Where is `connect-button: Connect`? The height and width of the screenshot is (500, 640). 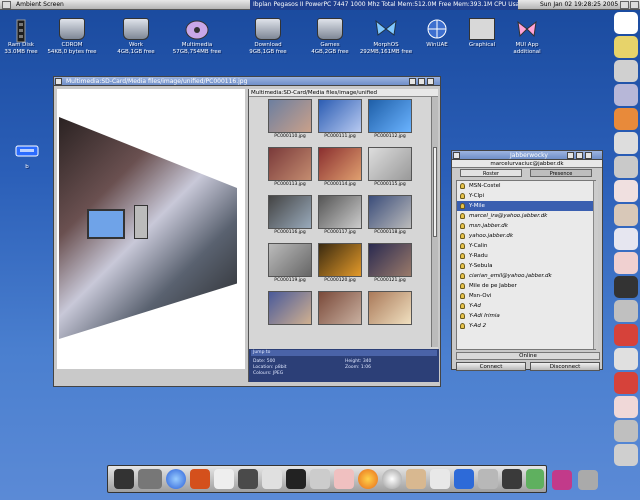
connect-button: Connect is located at coordinates (491, 366).